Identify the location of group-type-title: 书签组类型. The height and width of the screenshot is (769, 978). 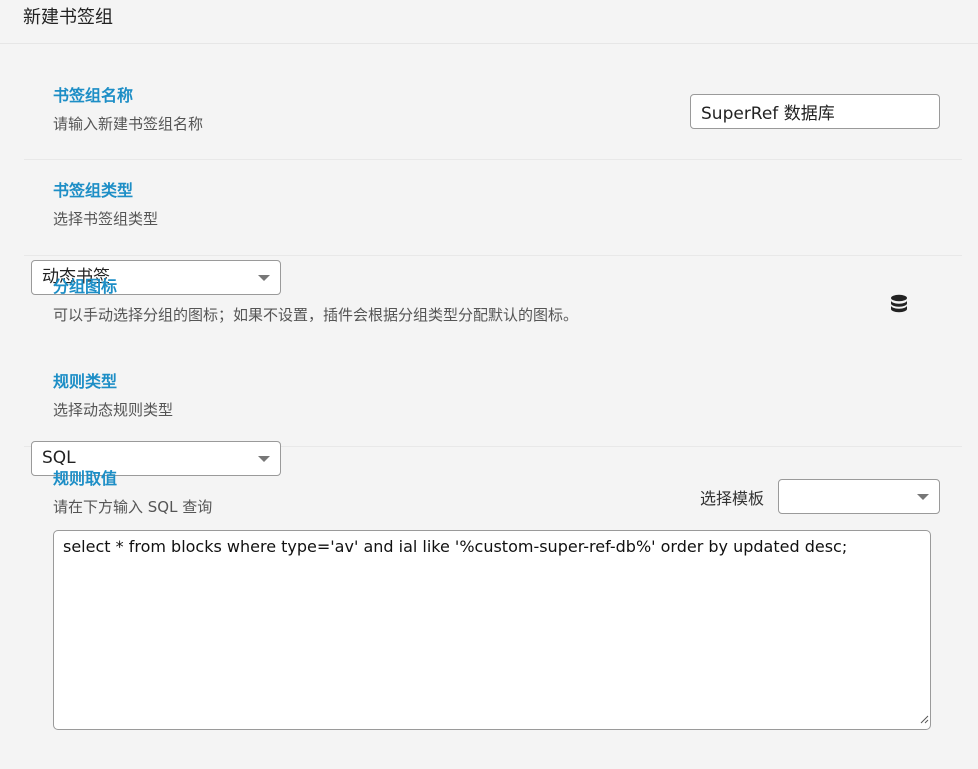
(93, 190).